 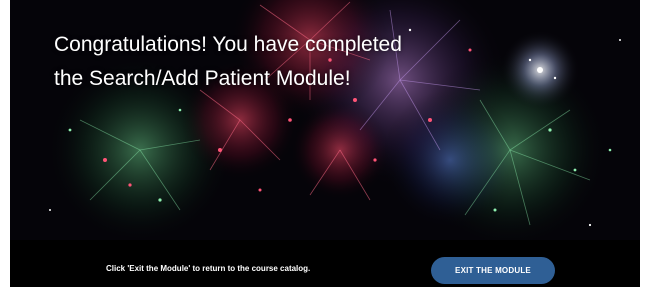 What do you see at coordinates (493, 270) in the screenshot?
I see `exit-module-button: EXIT THE MODULE` at bounding box center [493, 270].